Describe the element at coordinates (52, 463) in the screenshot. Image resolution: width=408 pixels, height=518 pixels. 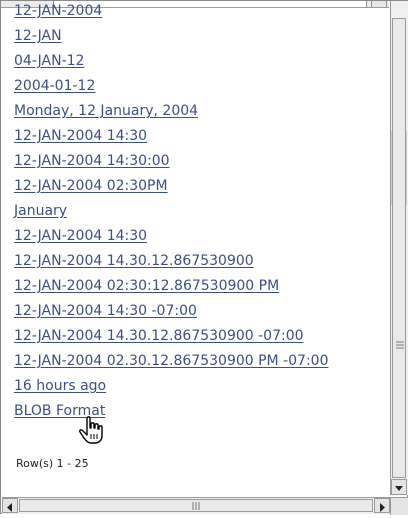
I see `pagination-rows: Row(s) 1 - 25` at that location.